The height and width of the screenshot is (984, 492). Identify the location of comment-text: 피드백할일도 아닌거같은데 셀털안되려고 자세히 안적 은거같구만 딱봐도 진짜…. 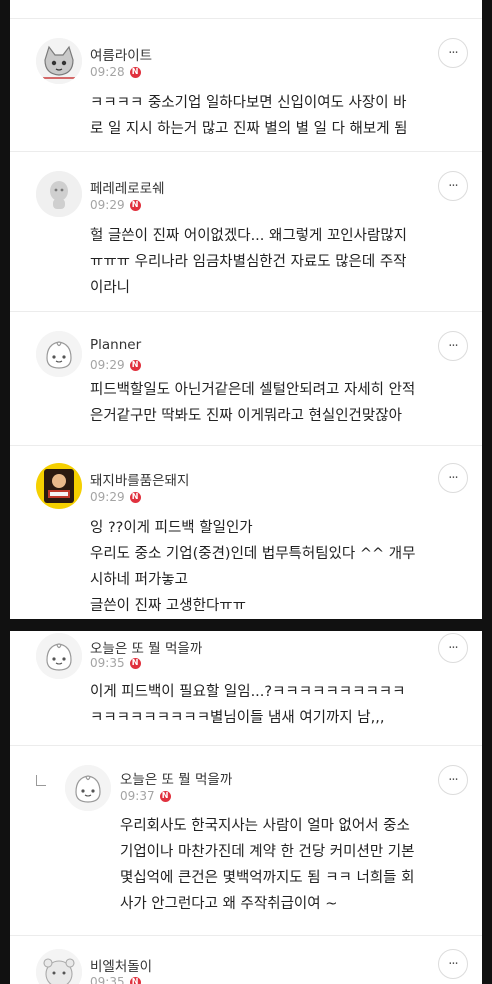
(253, 403).